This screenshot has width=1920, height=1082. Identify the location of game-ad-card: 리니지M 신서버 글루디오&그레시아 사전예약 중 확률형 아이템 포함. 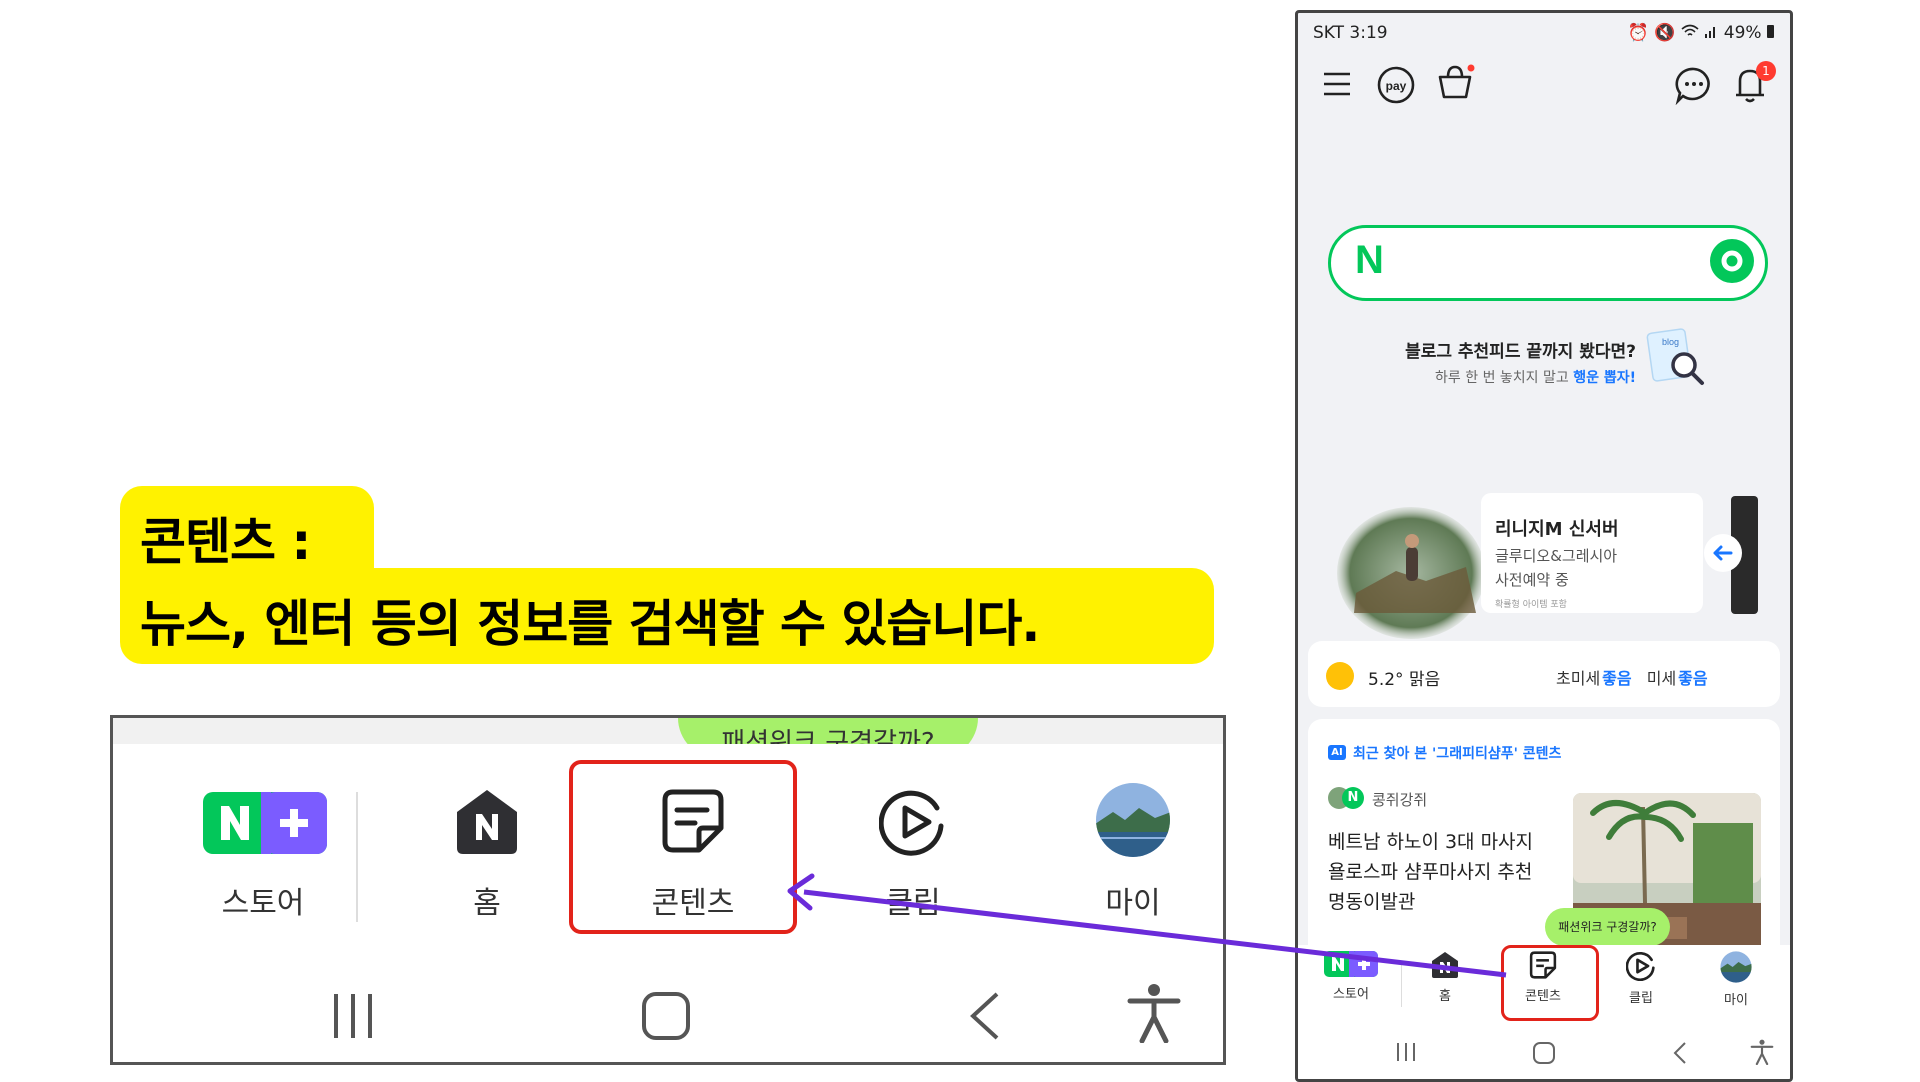
(1529, 566).